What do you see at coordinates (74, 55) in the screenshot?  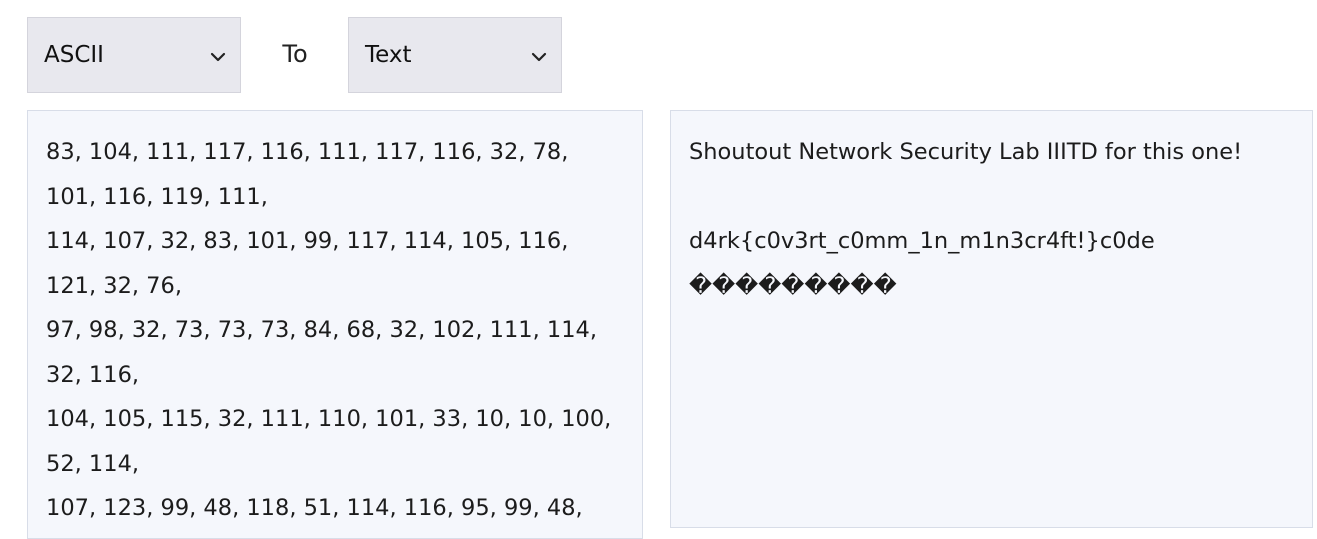 I see `from-format-value: ASCII` at bounding box center [74, 55].